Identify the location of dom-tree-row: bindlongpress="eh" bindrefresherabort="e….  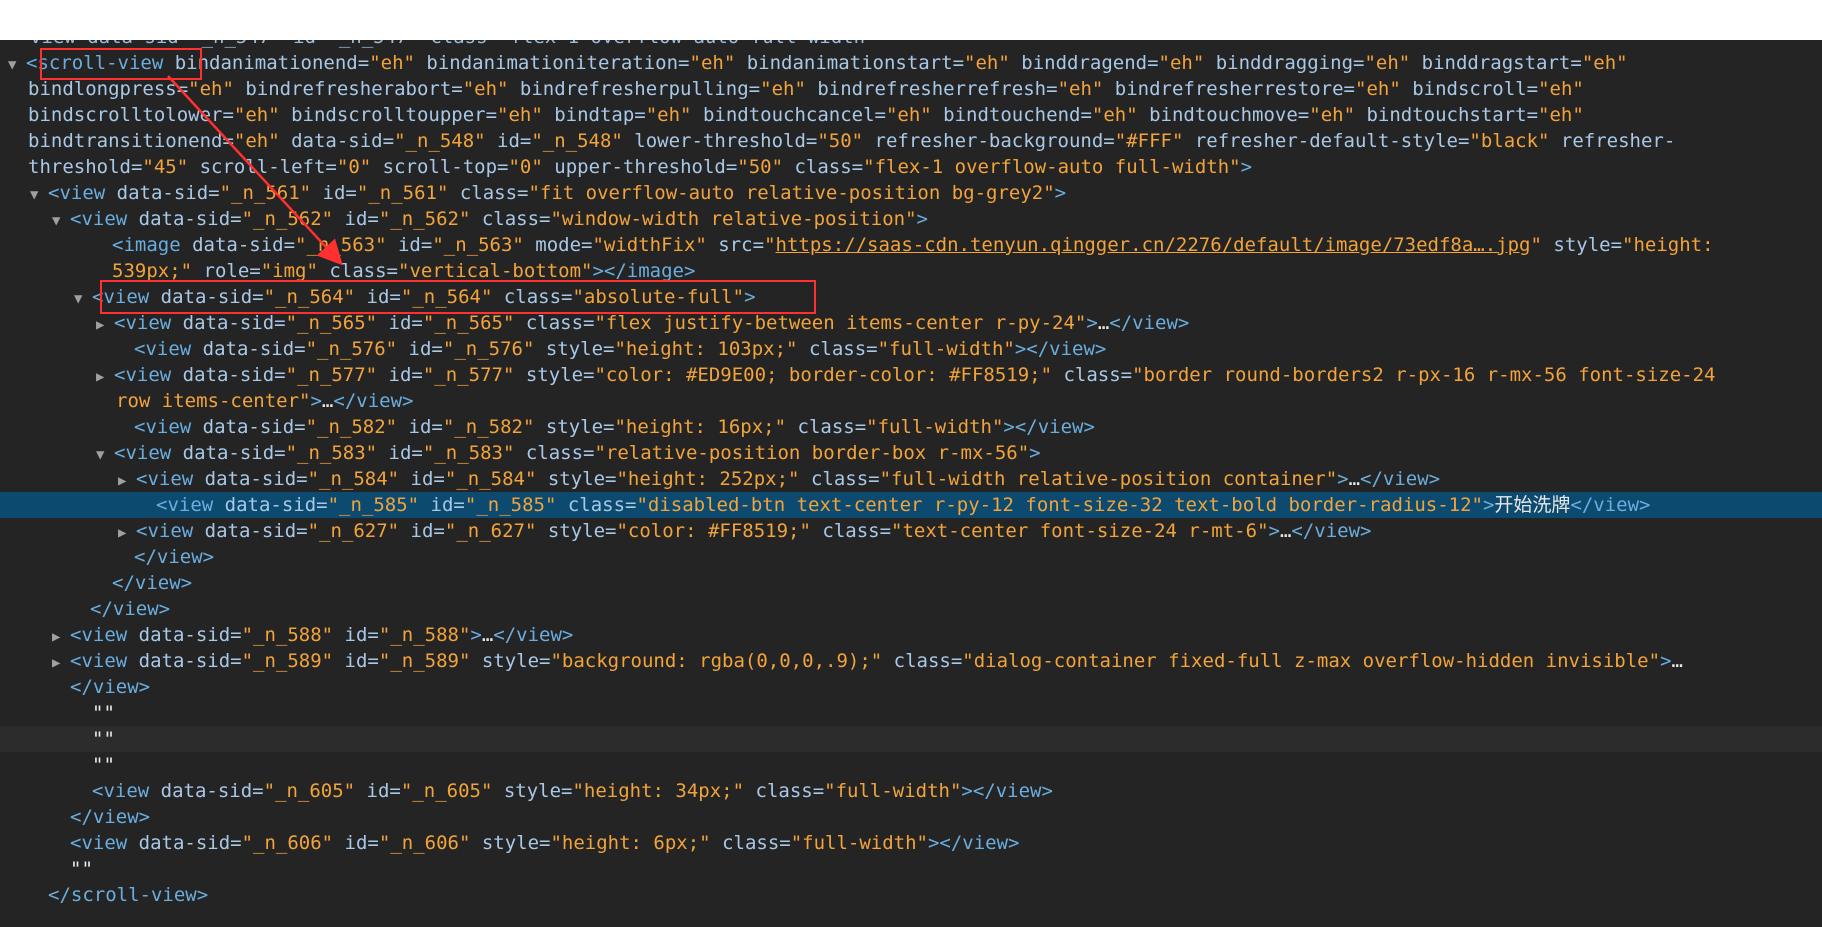
(911, 89).